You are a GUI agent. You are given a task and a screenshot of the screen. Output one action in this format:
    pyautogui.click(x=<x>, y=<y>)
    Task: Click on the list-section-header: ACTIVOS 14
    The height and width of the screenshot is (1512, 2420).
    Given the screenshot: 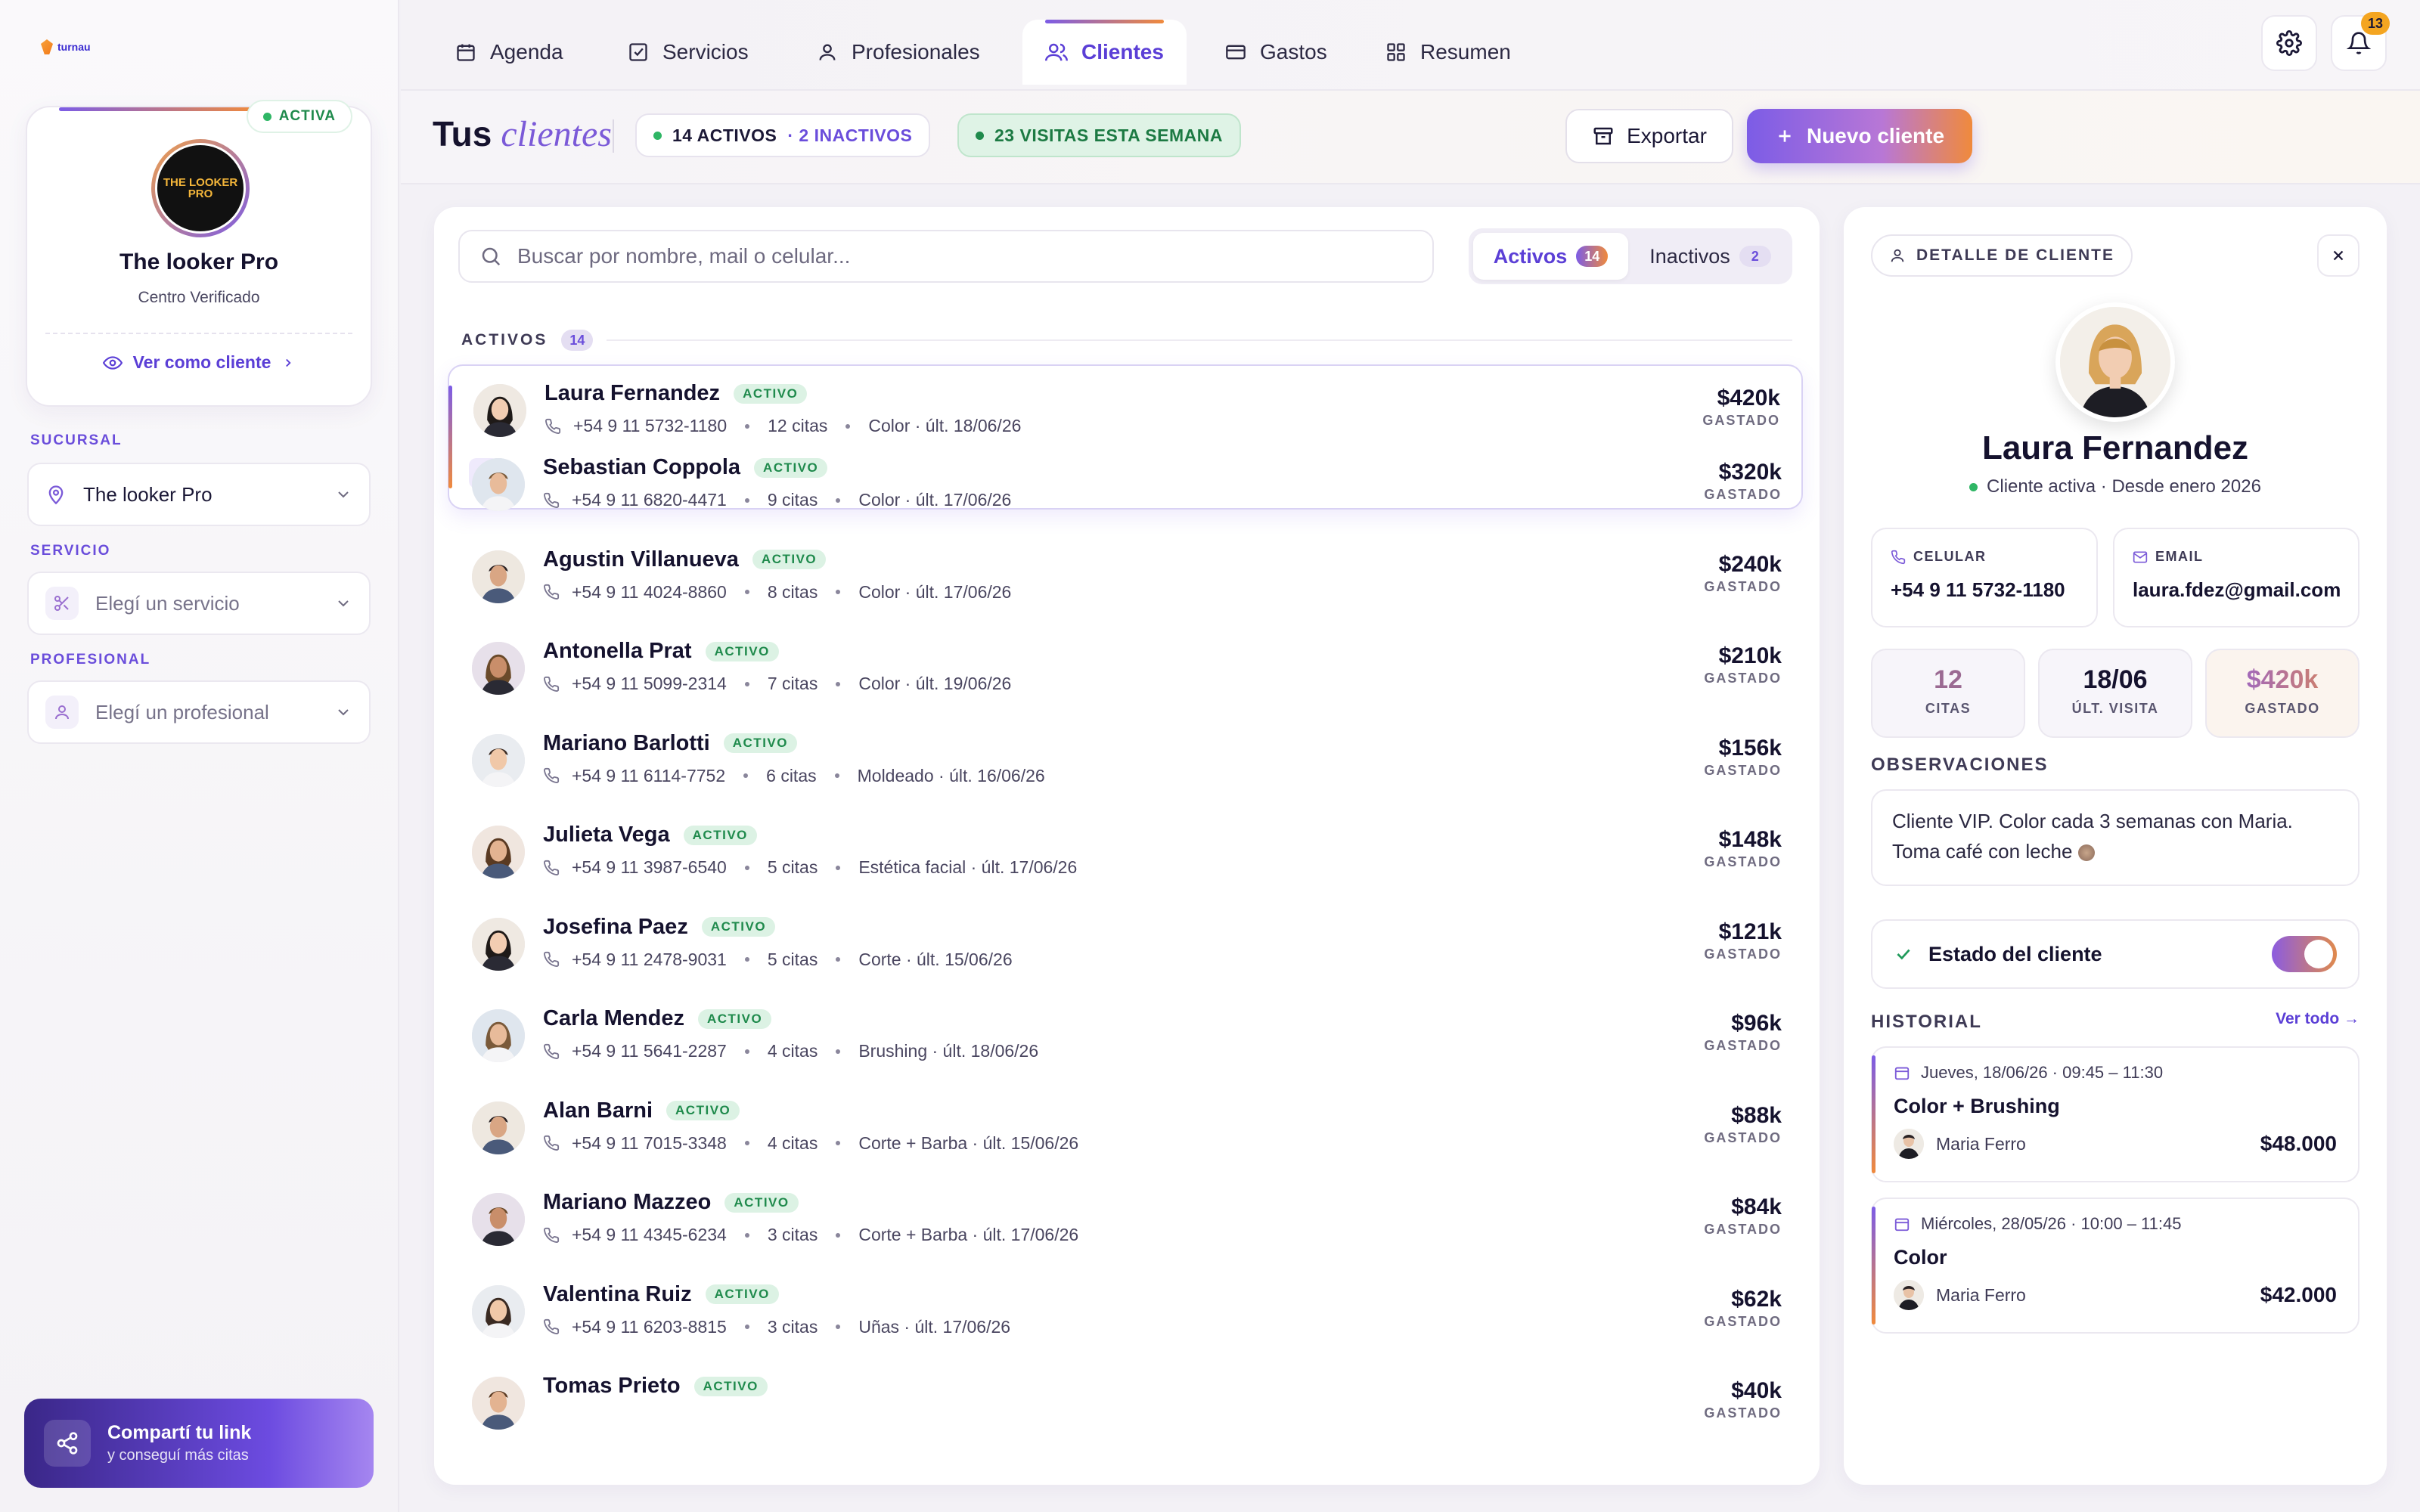 What is the action you would take?
    pyautogui.click(x=1126, y=340)
    